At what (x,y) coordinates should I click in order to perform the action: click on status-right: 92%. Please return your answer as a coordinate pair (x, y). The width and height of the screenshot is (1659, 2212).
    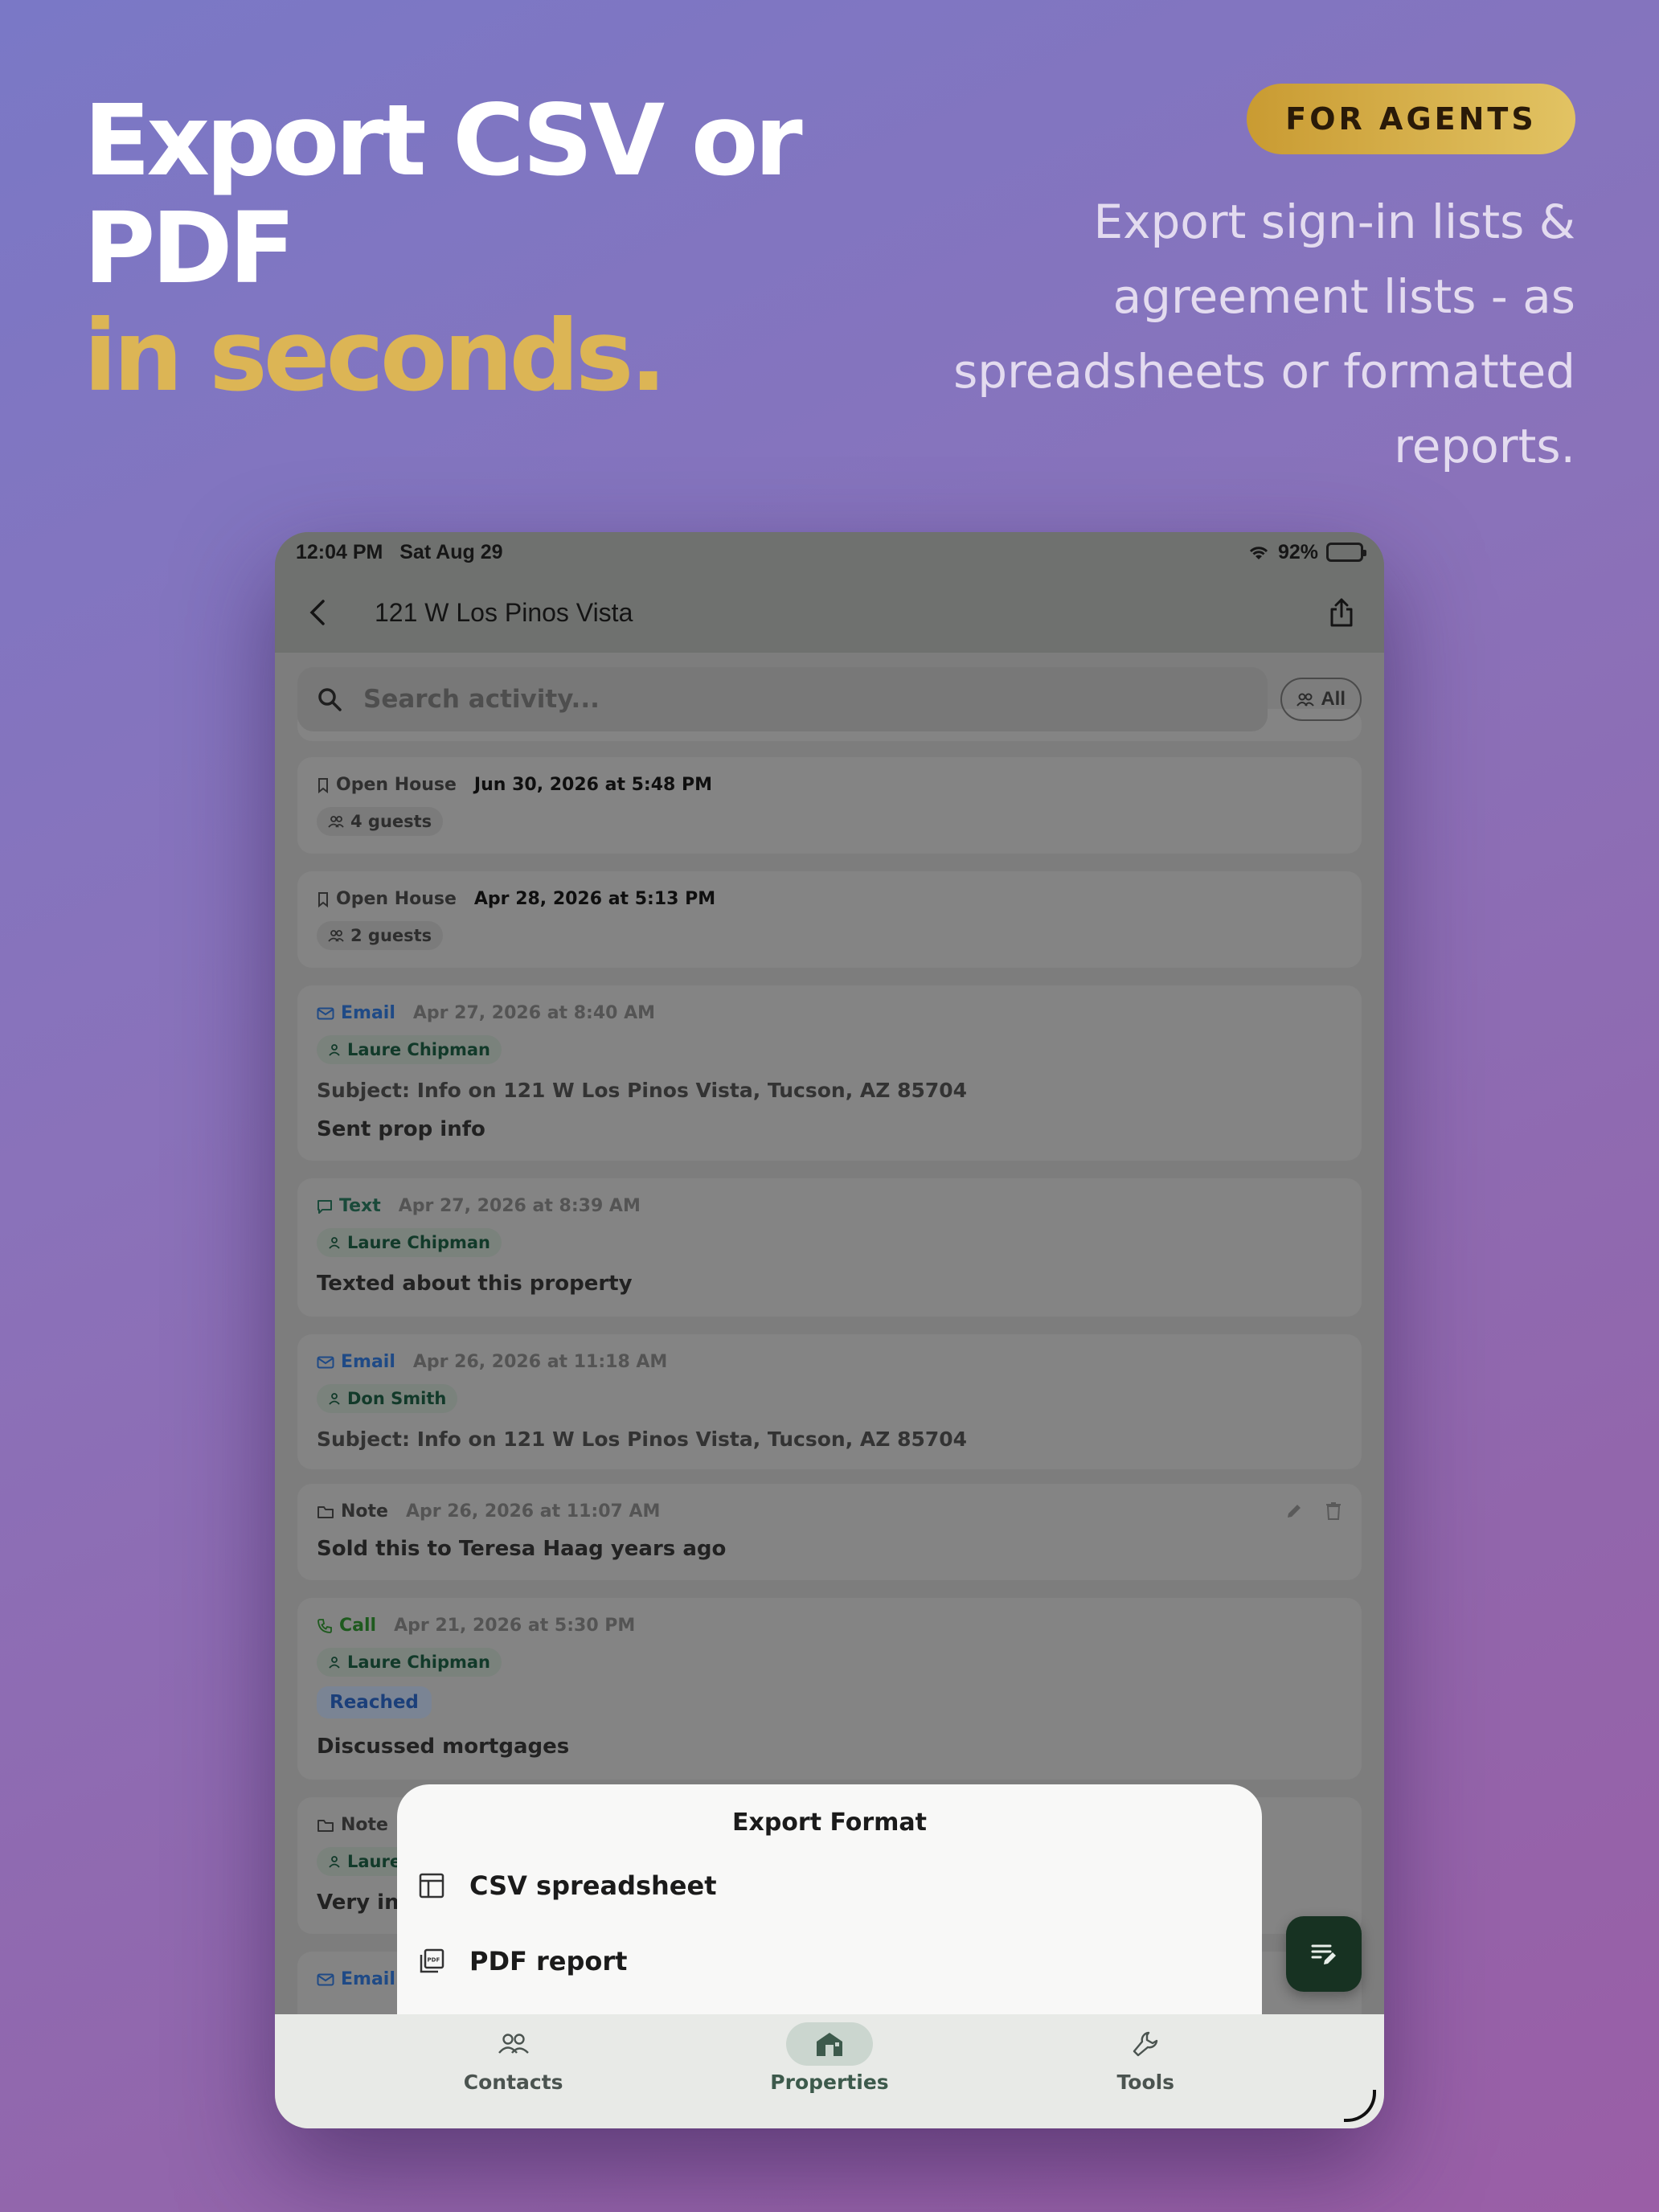
    Looking at the image, I should click on (1306, 552).